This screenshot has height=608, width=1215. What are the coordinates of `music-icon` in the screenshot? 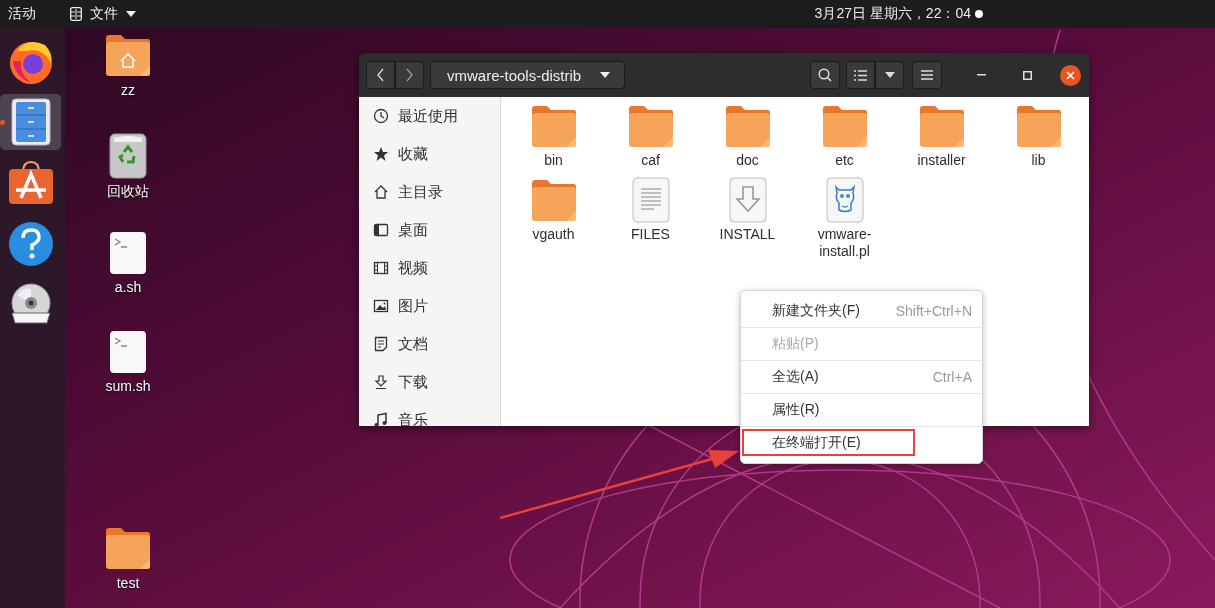 It's located at (381, 419).